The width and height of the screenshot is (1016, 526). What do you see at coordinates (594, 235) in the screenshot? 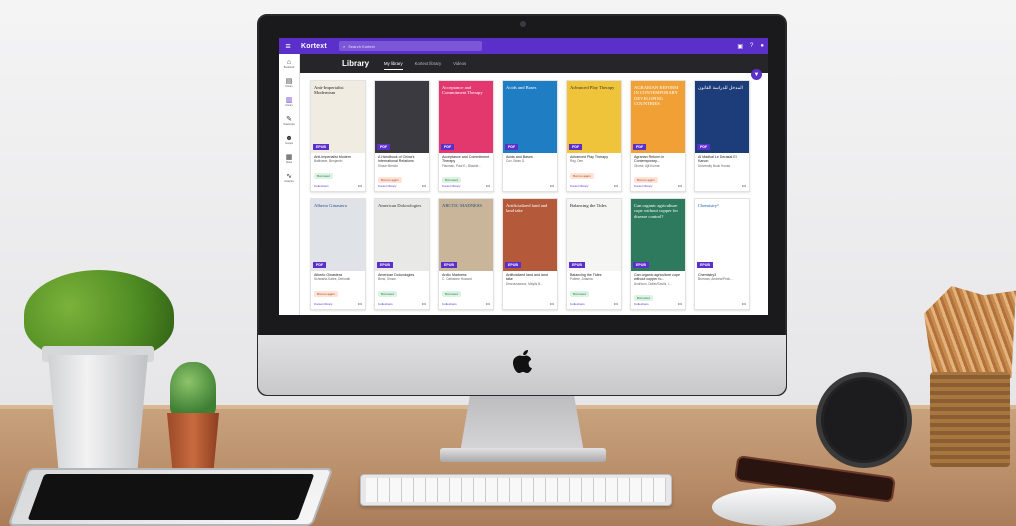
I see `book-cover: Balancing the Tides EPUB` at bounding box center [594, 235].